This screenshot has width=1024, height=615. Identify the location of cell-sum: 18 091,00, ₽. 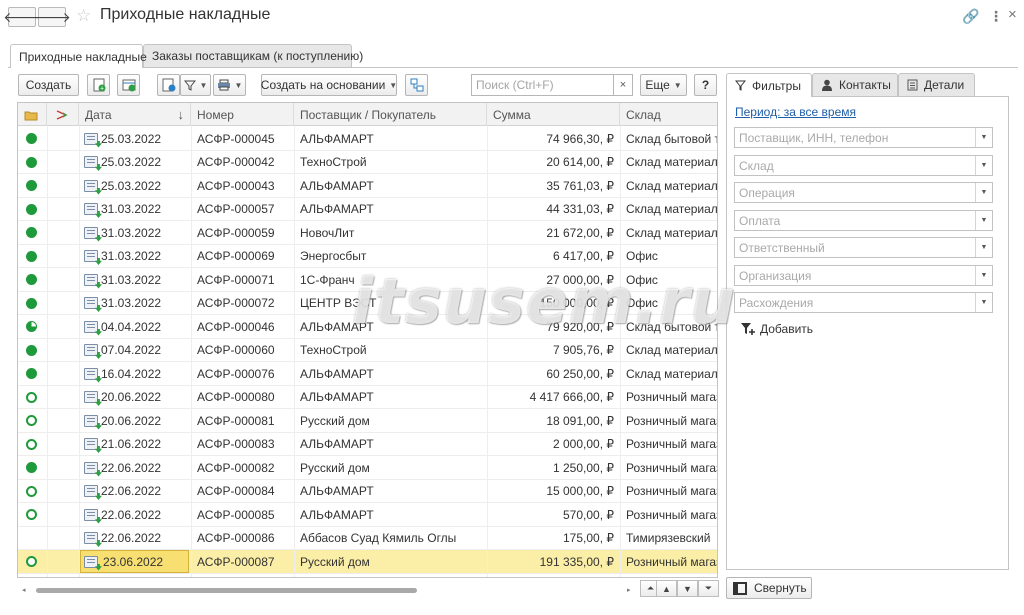
(580, 420).